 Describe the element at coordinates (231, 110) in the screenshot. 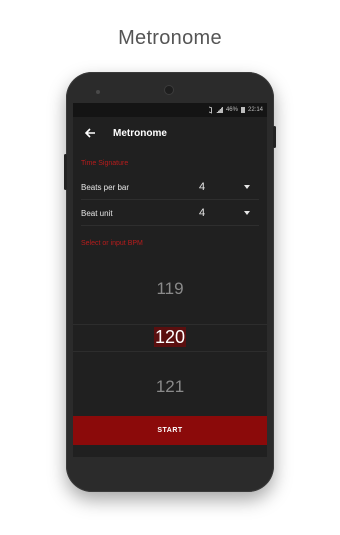

I see `battery-percent: 46%` at that location.